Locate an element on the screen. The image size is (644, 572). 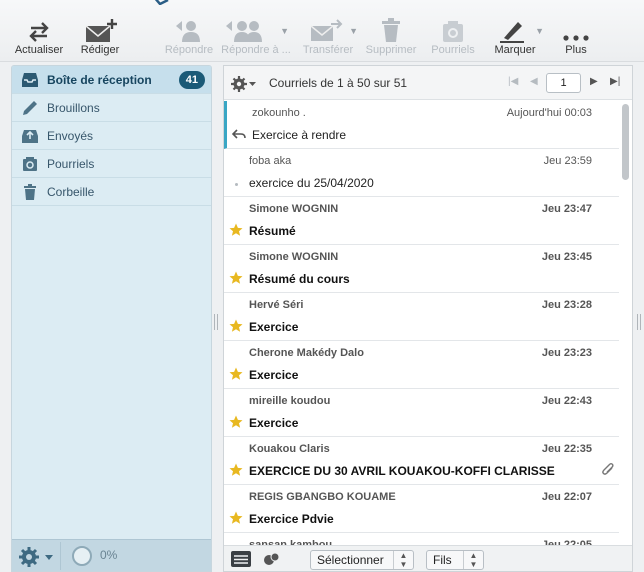
message-subject: Résumé is located at coordinates (272, 231).